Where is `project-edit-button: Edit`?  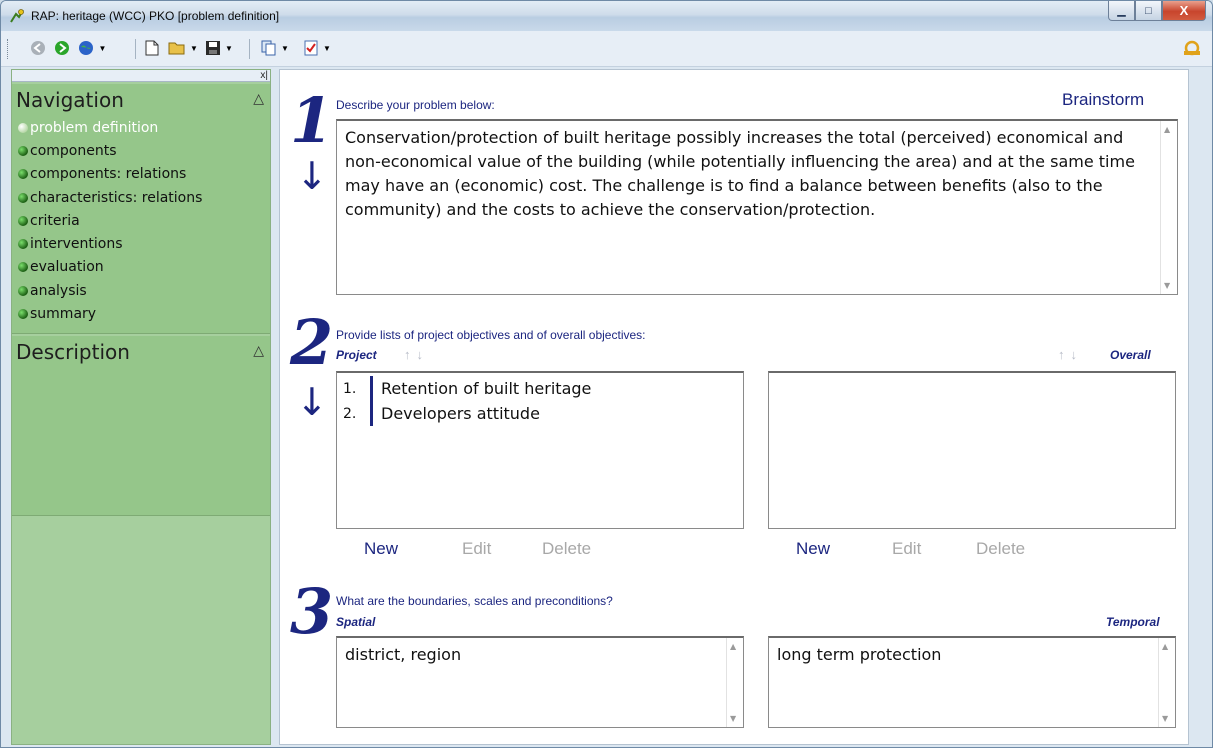
project-edit-button: Edit is located at coordinates (476, 549).